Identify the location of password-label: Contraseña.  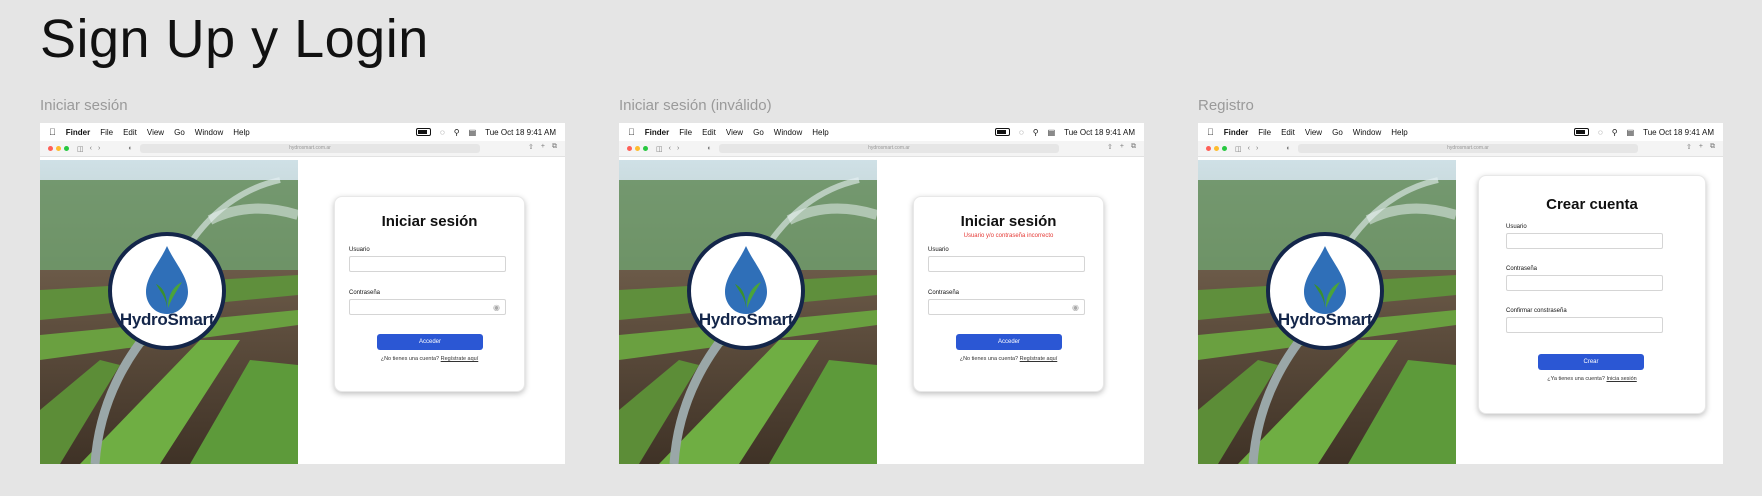
(365, 293).